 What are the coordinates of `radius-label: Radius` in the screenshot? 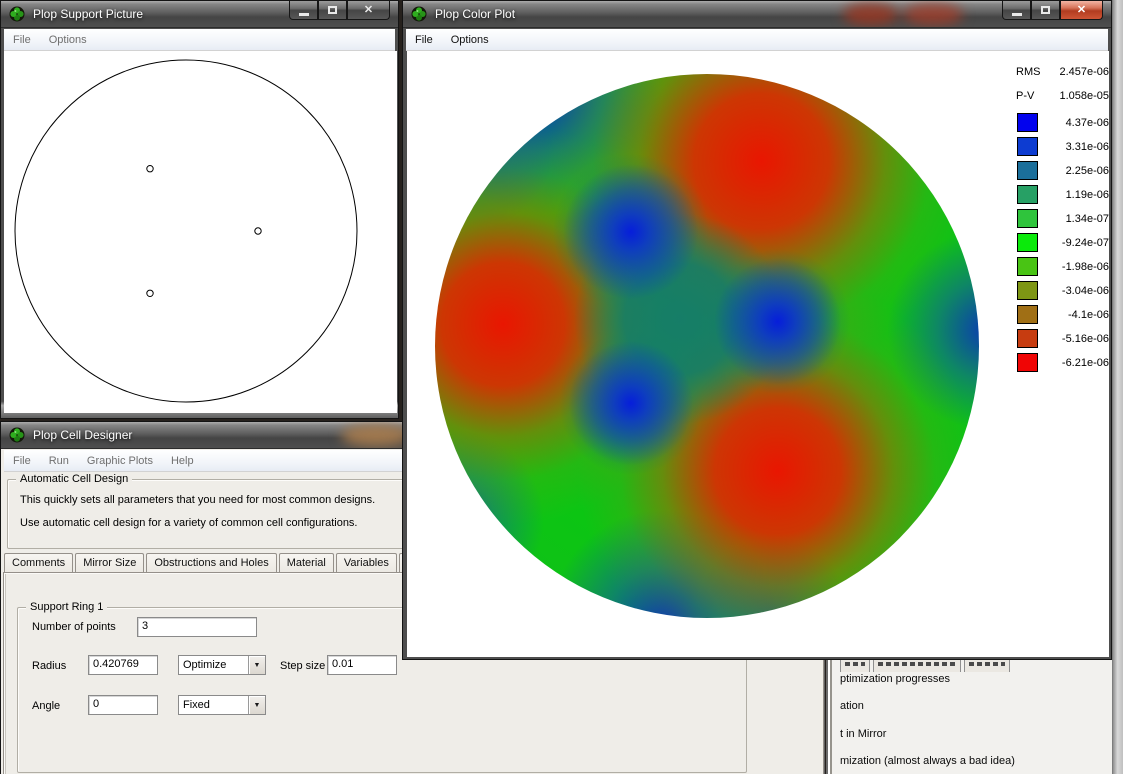 It's located at (49, 666).